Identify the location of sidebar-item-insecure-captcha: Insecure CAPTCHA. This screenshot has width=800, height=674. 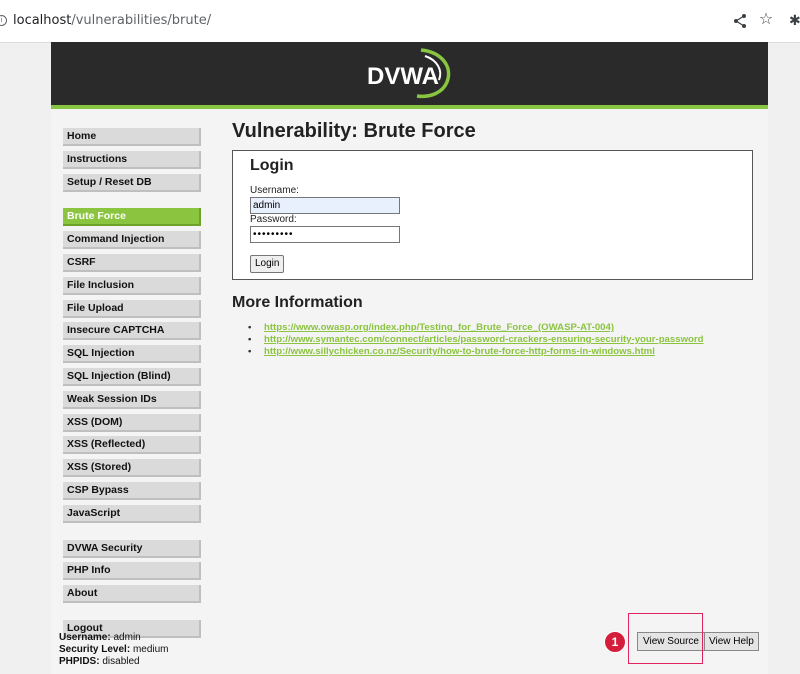
(132, 331).